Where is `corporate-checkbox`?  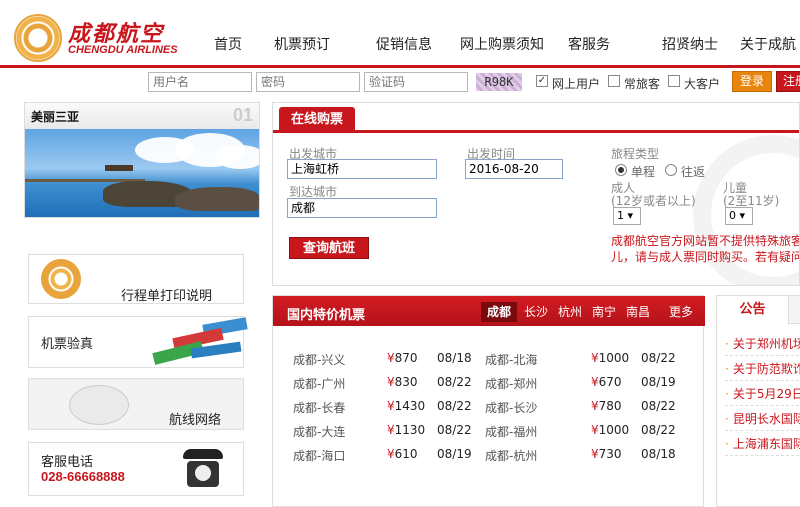
corporate-checkbox is located at coordinates (674, 81).